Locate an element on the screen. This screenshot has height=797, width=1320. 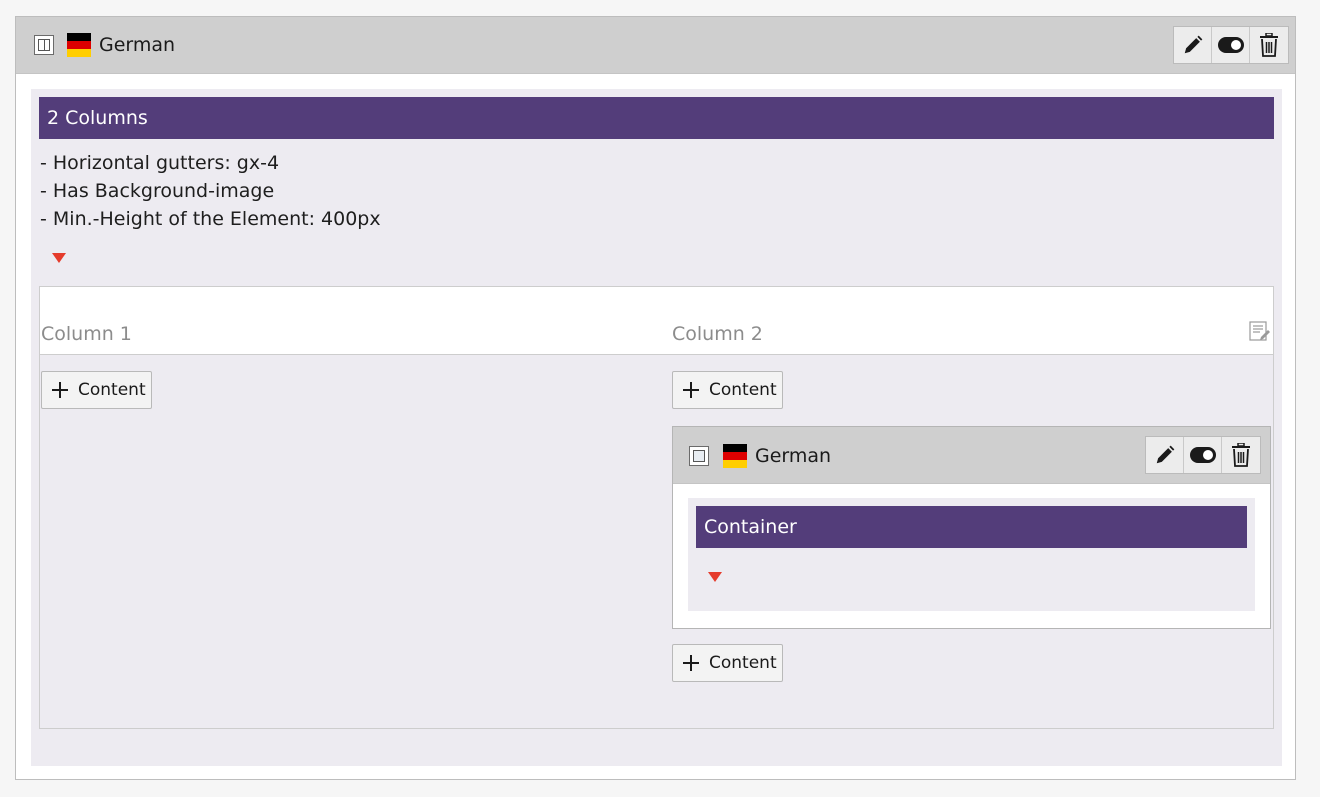
nested-delete-button is located at coordinates (1241, 455).